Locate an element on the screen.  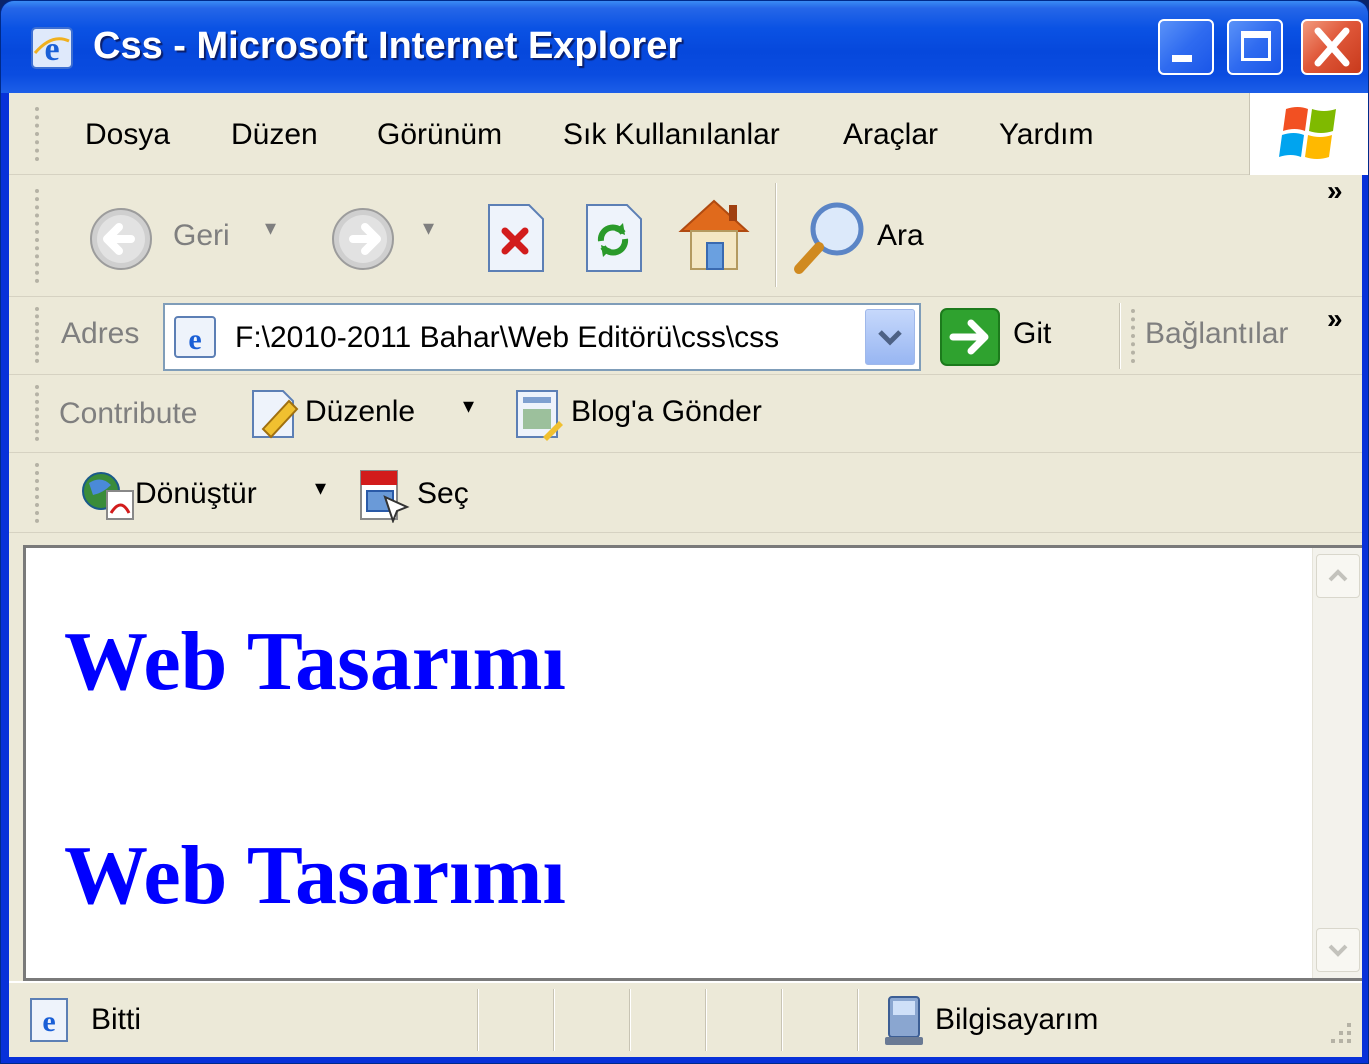
minimize-icon is located at coordinates (1182, 58).